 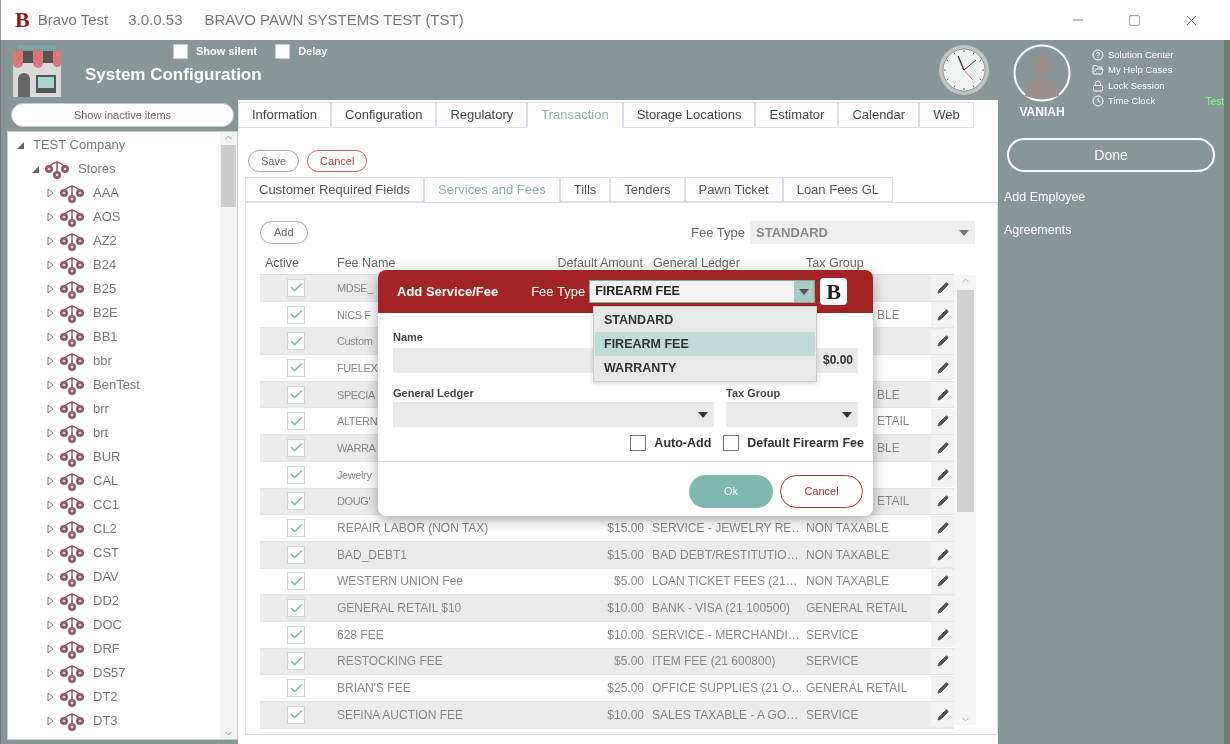 I want to click on table-cell: 628 FEE, so click(x=360, y=634).